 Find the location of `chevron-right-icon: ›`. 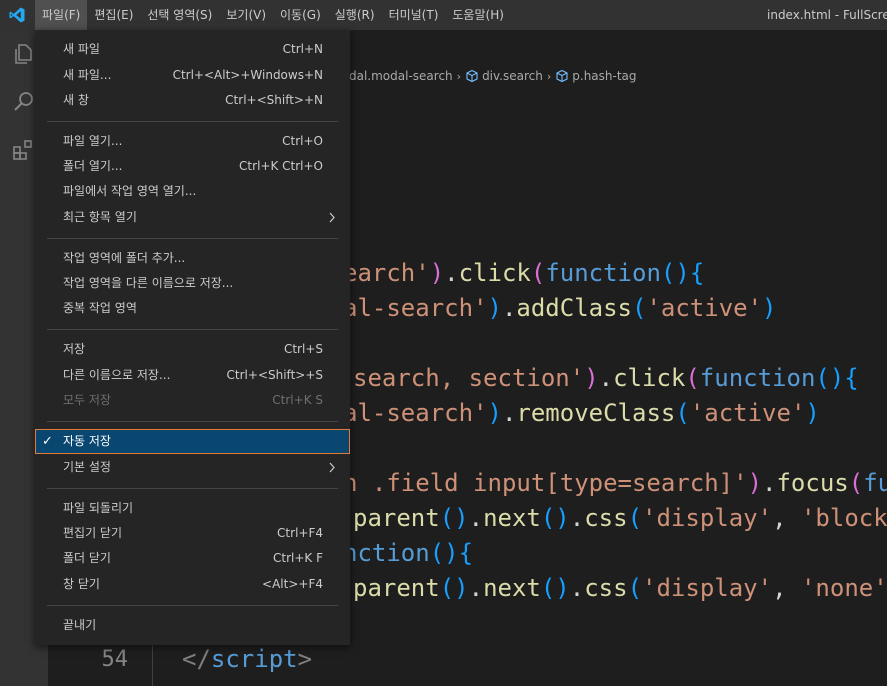

chevron-right-icon: › is located at coordinates (549, 76).